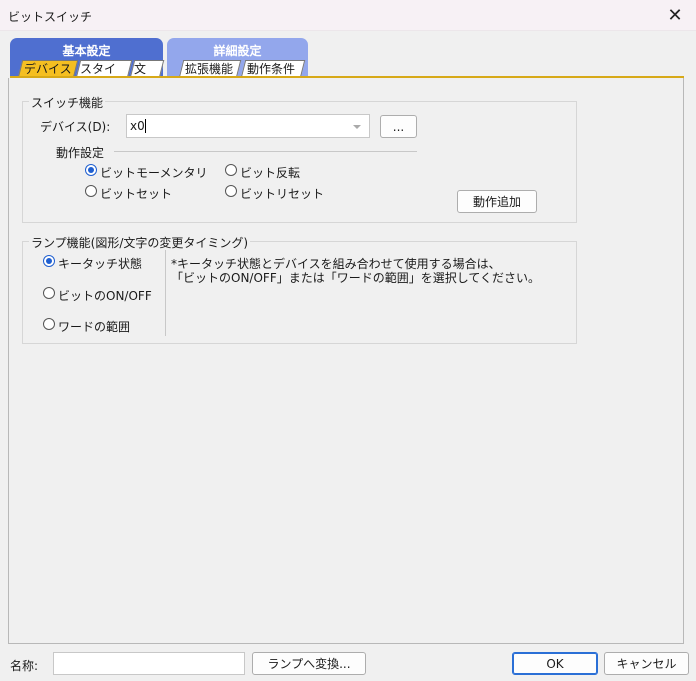  What do you see at coordinates (355, 278) in the screenshot?
I see `note-line-2: 「ビットのON/OFF」または「ワードの範囲」を選択してください。` at bounding box center [355, 278].